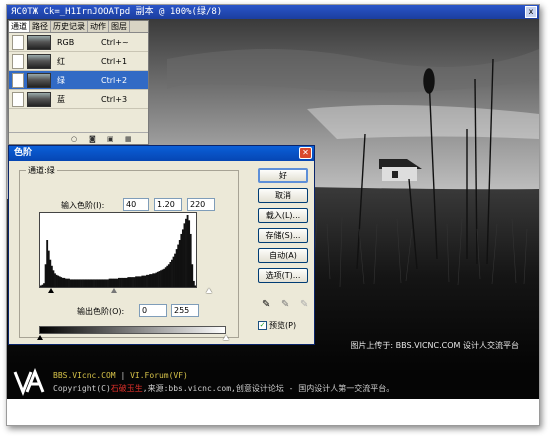 Image resolution: width=550 pixels, height=436 pixels. I want to click on output-white-slider, so click(226, 337).